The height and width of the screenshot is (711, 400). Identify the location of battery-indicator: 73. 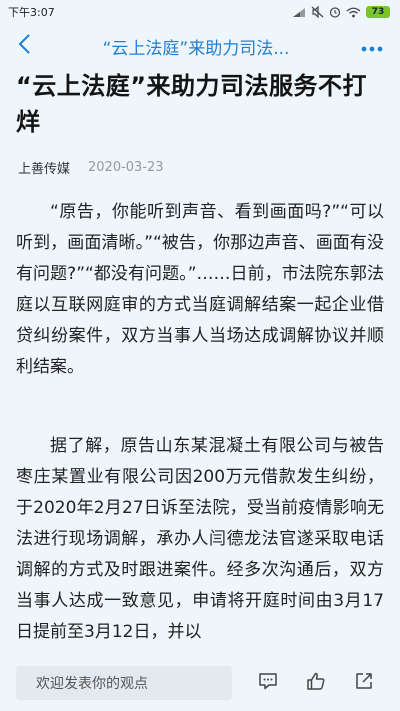
(378, 12).